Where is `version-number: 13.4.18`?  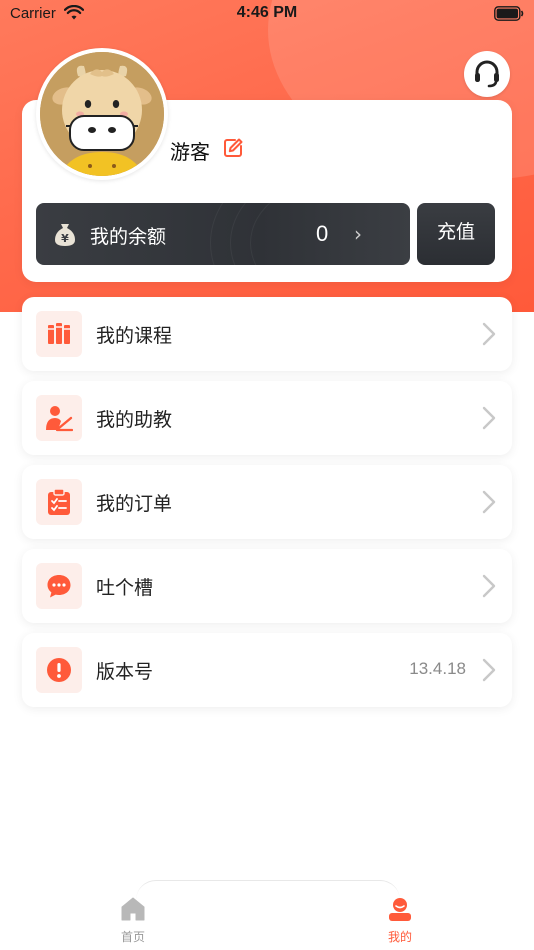 version-number: 13.4.18 is located at coordinates (437, 668).